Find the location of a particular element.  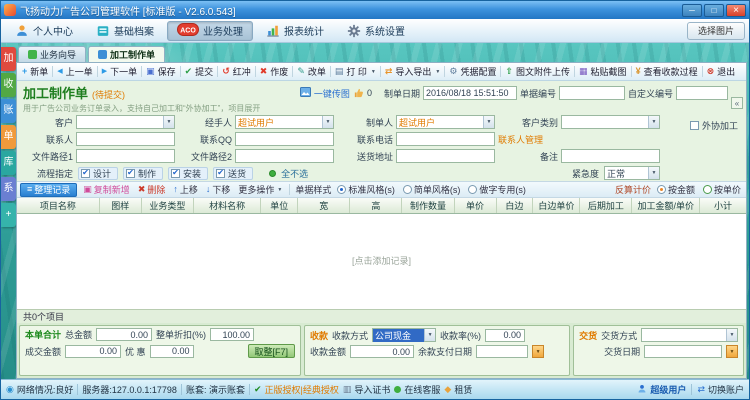

menu-report-statistics: 报表统计 is located at coordinates (295, 31).